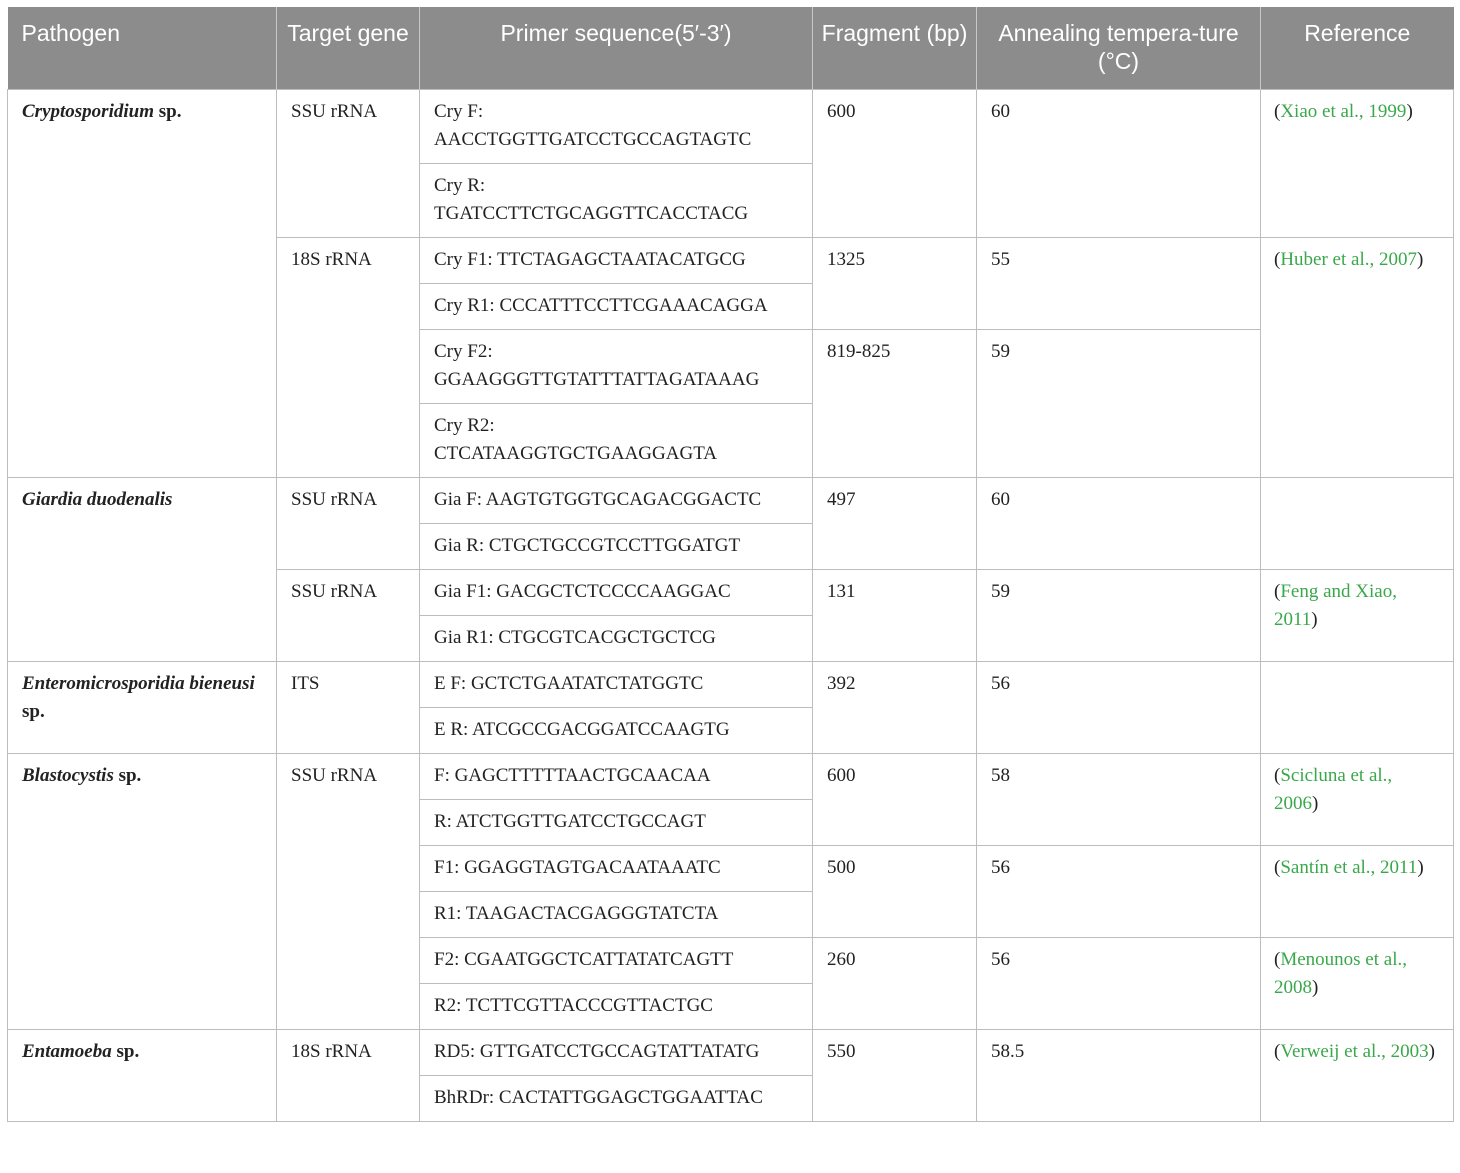 This screenshot has height=1173, width=1460. I want to click on annealing-cell: 55, so click(1118, 283).